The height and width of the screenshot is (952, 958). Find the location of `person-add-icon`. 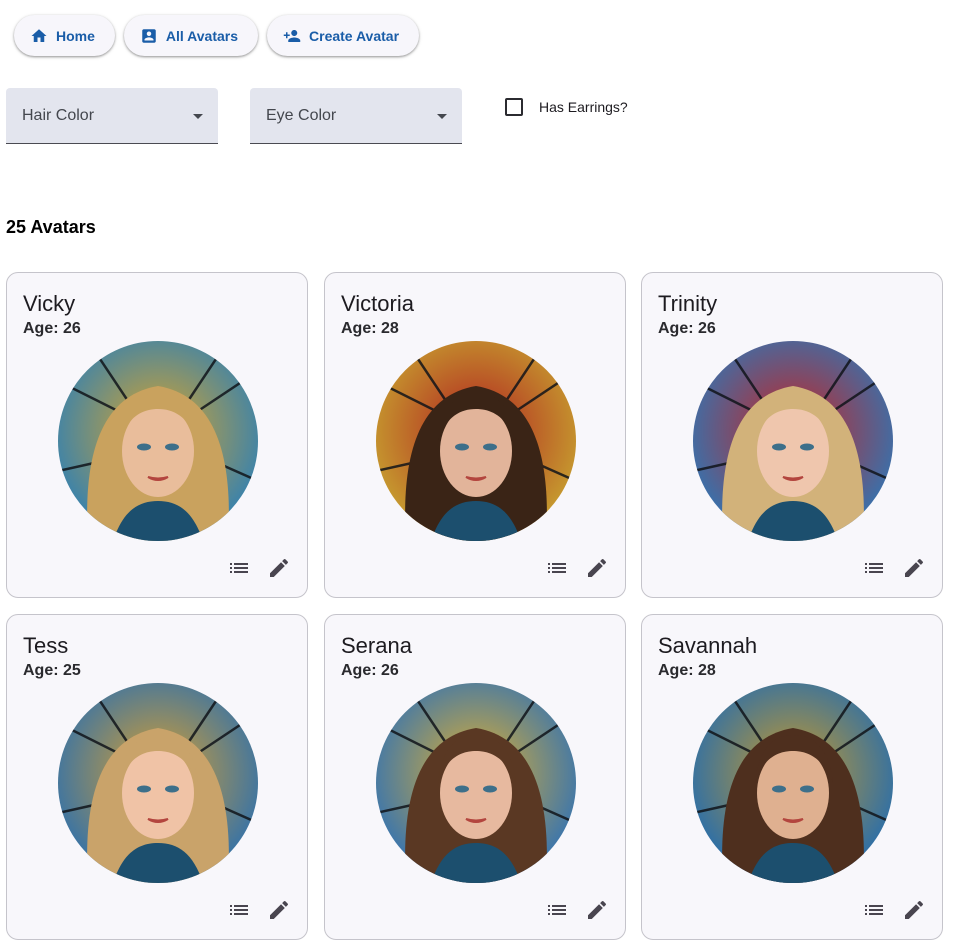

person-add-icon is located at coordinates (292, 36).